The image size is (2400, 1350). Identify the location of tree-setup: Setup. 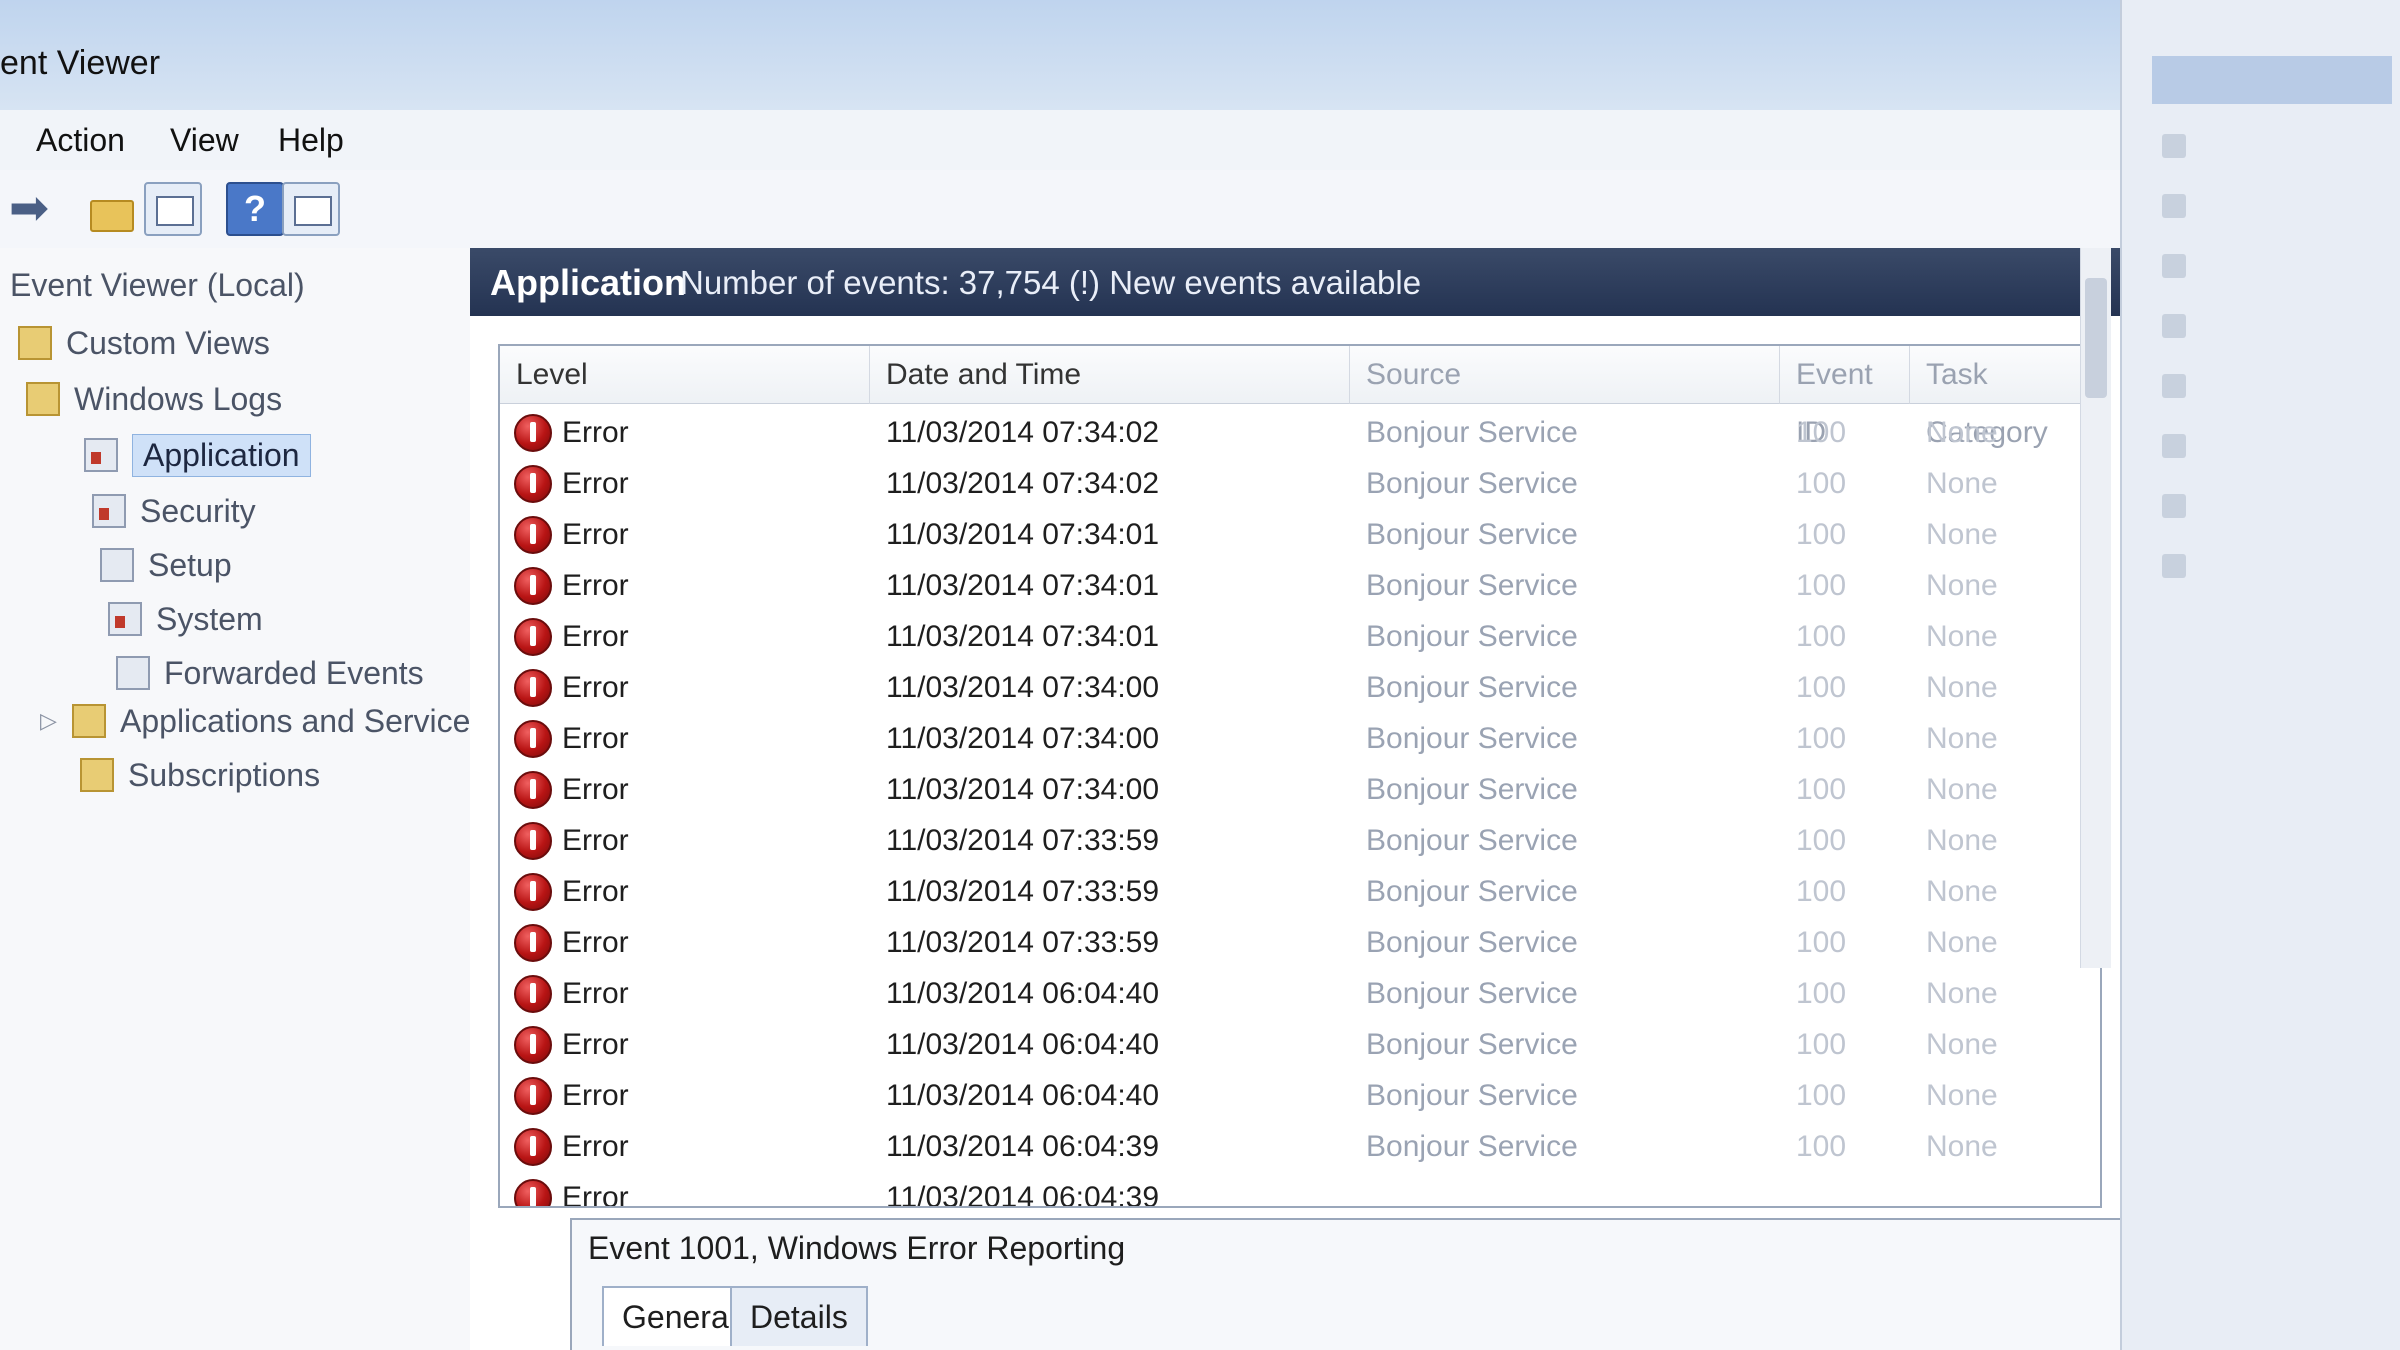
(166, 565).